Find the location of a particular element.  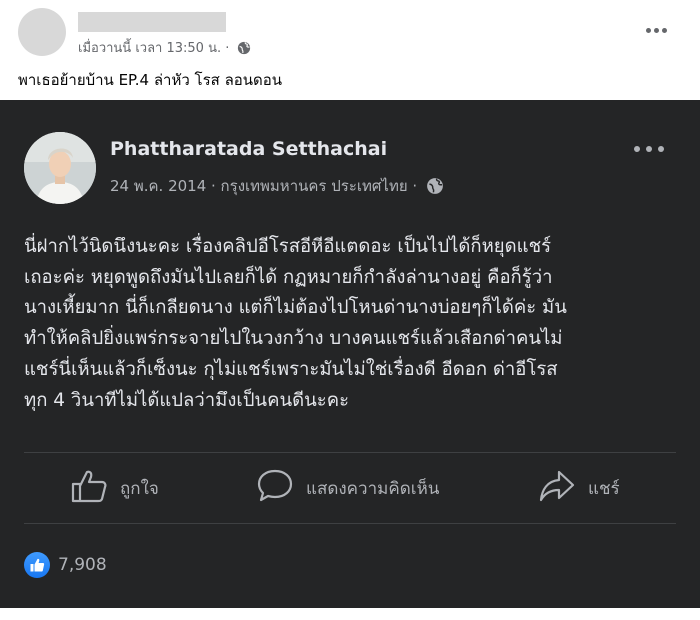

share-icon is located at coordinates (557, 488).